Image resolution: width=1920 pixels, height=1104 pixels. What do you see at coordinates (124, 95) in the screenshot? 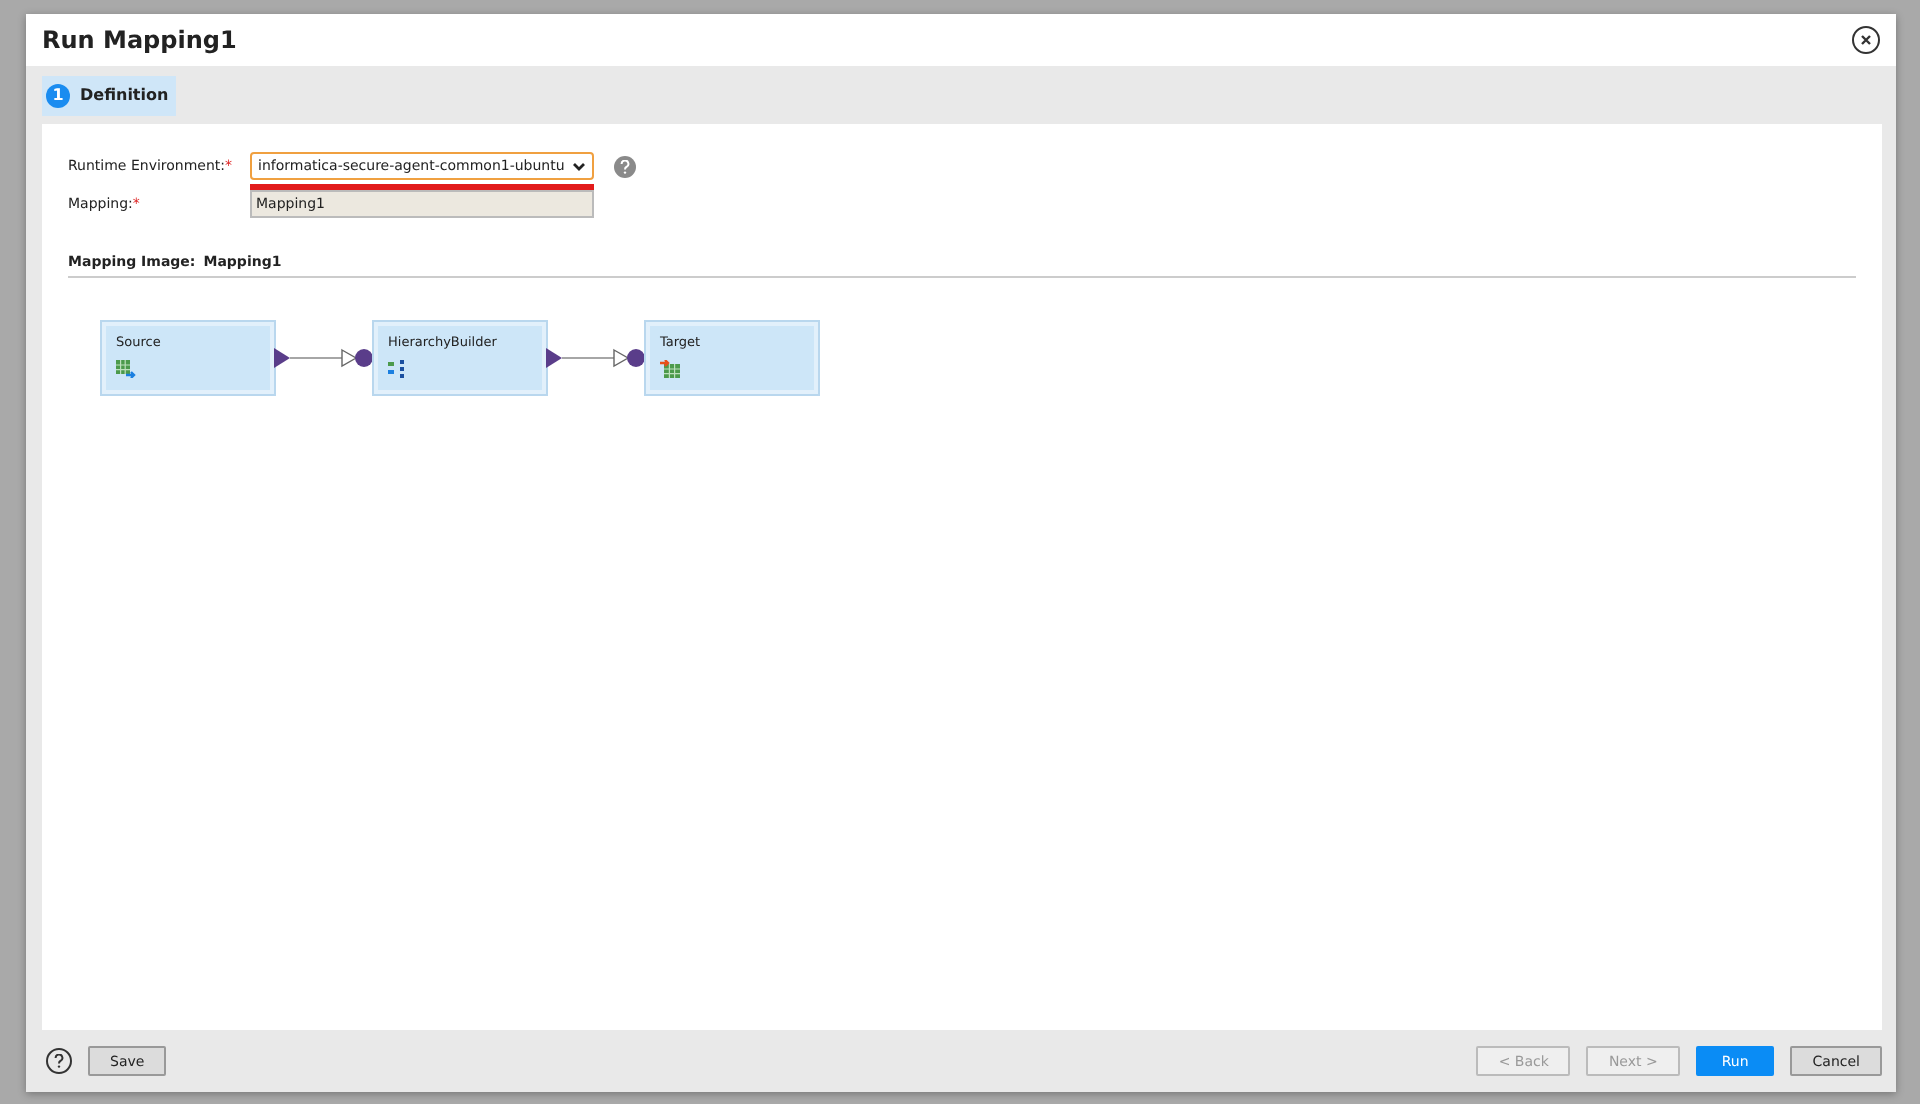
I see `step-label: Definition` at bounding box center [124, 95].